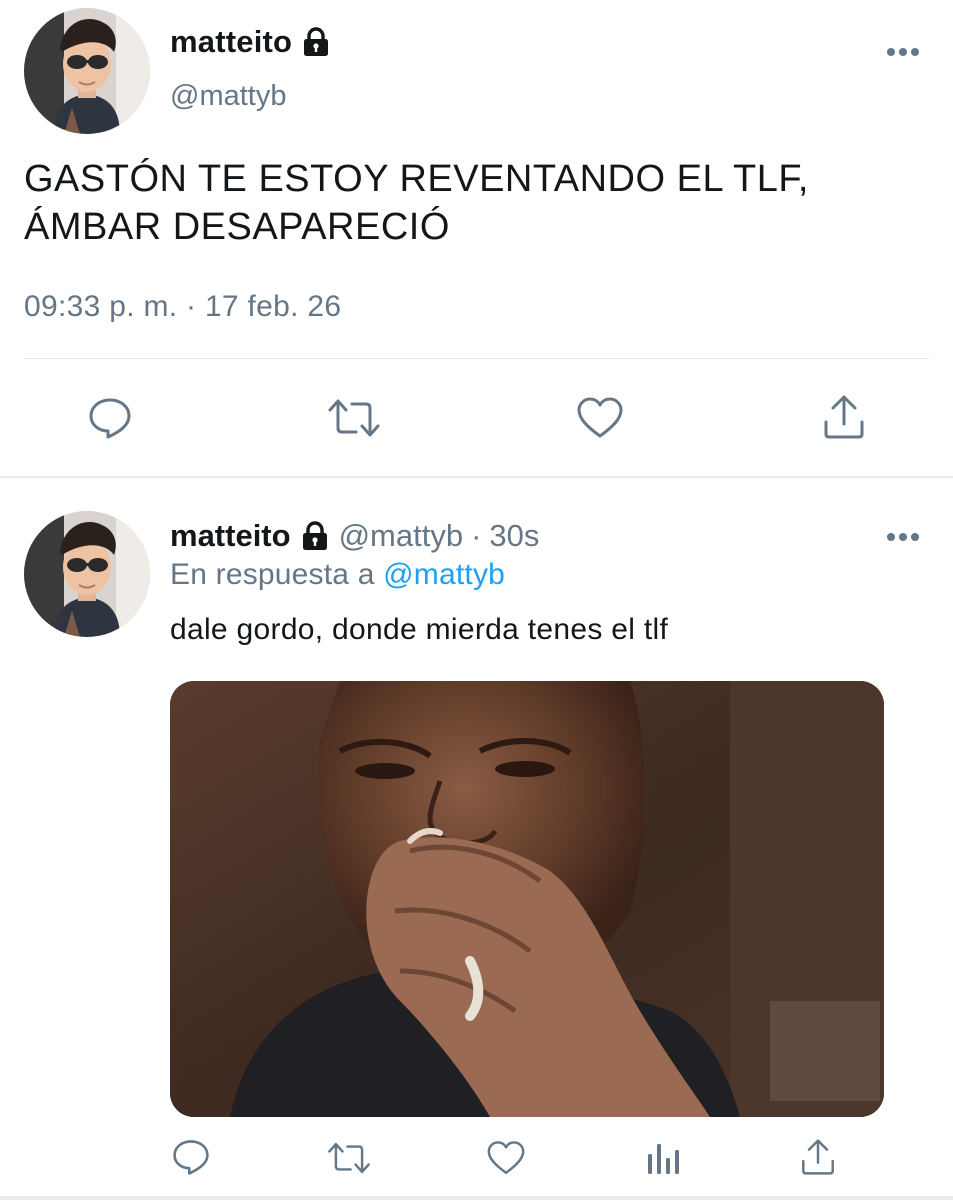 The image size is (953, 1200). I want to click on display-name-row: matteito, so click(250, 42).